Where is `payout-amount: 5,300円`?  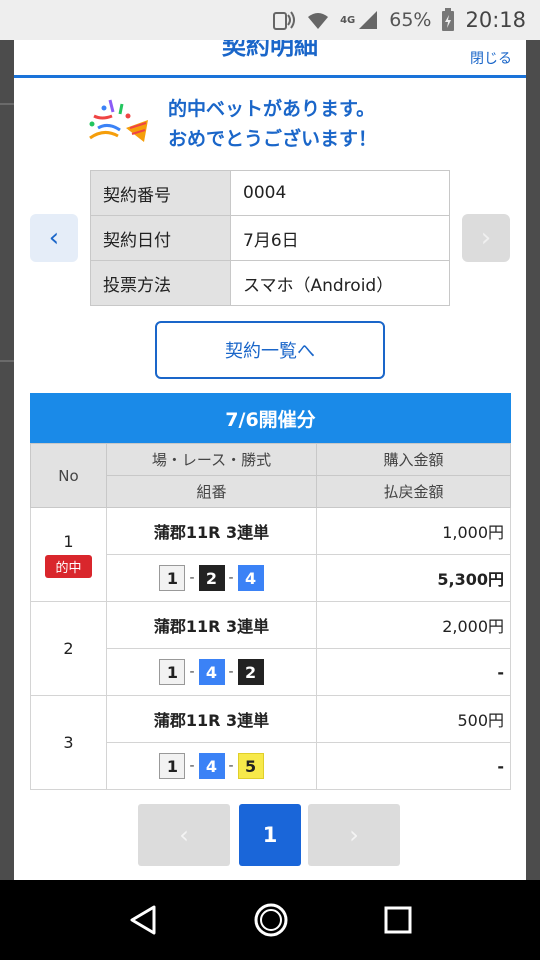 payout-amount: 5,300円 is located at coordinates (413, 578).